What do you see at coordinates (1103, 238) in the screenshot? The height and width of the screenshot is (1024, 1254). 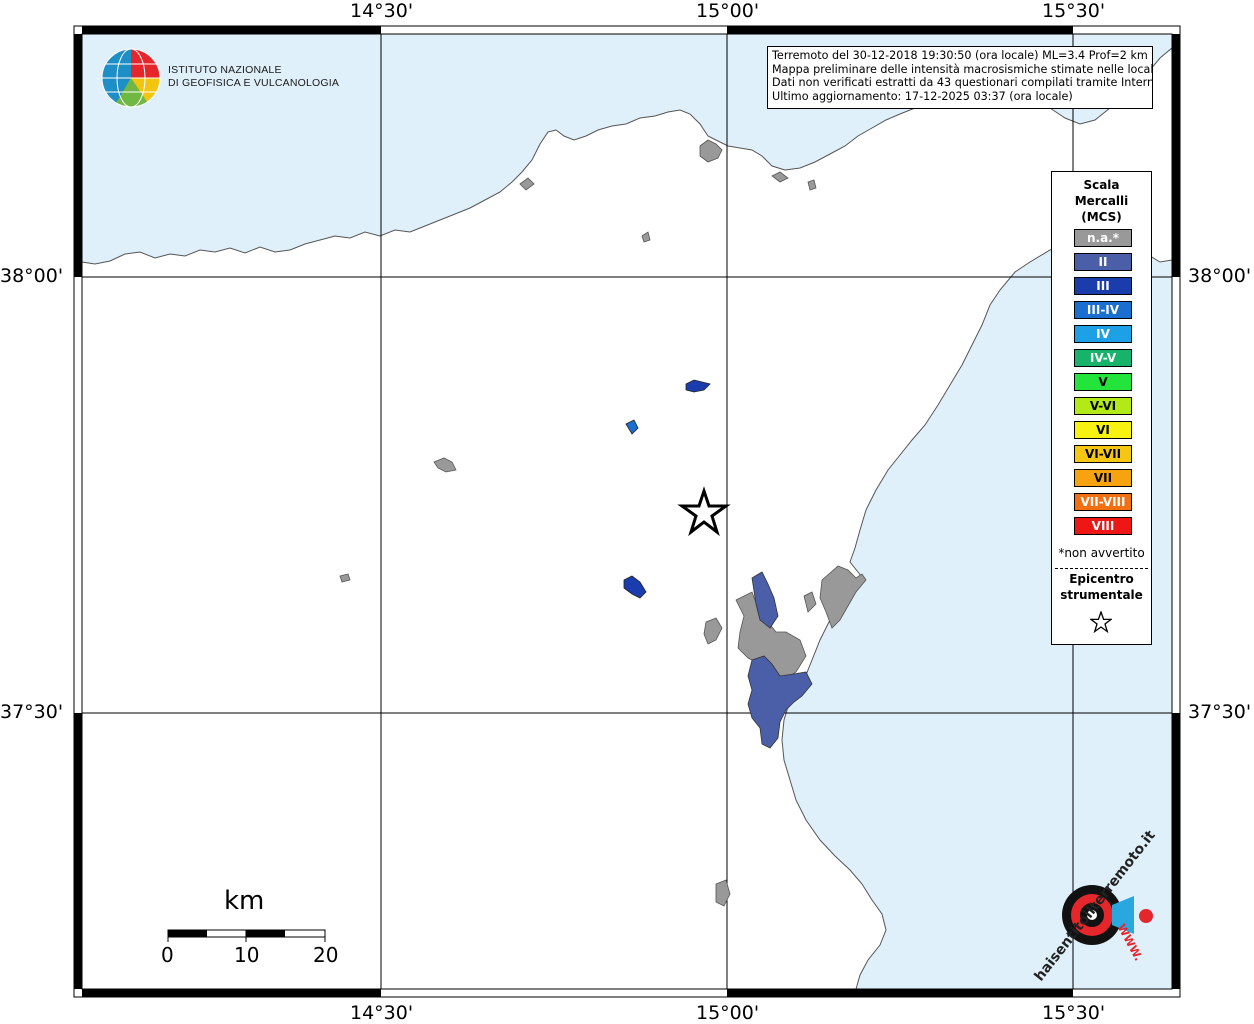 I see `legend-swatch-n-a-: n.a.*` at bounding box center [1103, 238].